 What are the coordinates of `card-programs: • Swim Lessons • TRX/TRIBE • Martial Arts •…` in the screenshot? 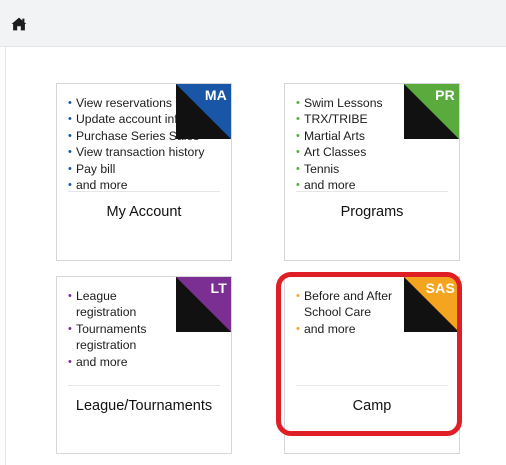 It's located at (372, 172).